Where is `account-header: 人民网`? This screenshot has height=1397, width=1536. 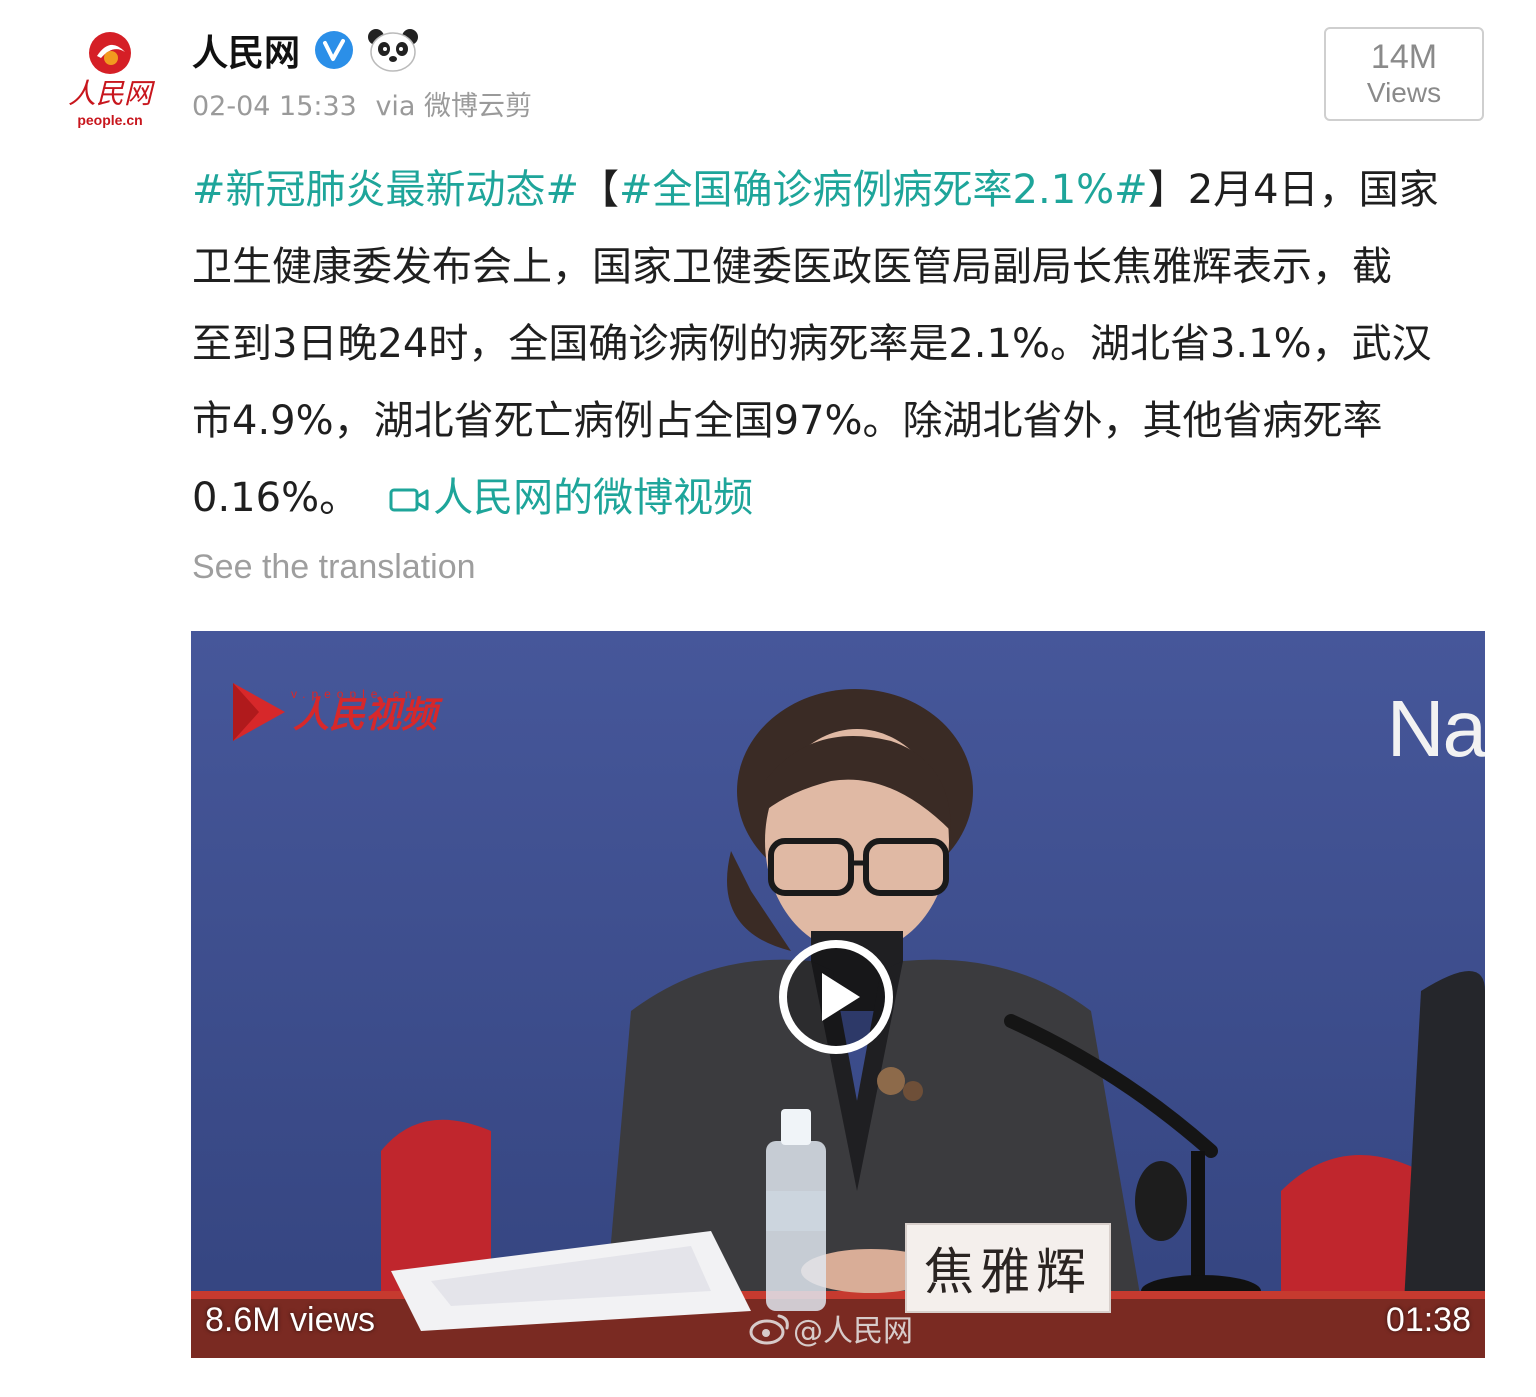 account-header: 人民网 is located at coordinates (306, 50).